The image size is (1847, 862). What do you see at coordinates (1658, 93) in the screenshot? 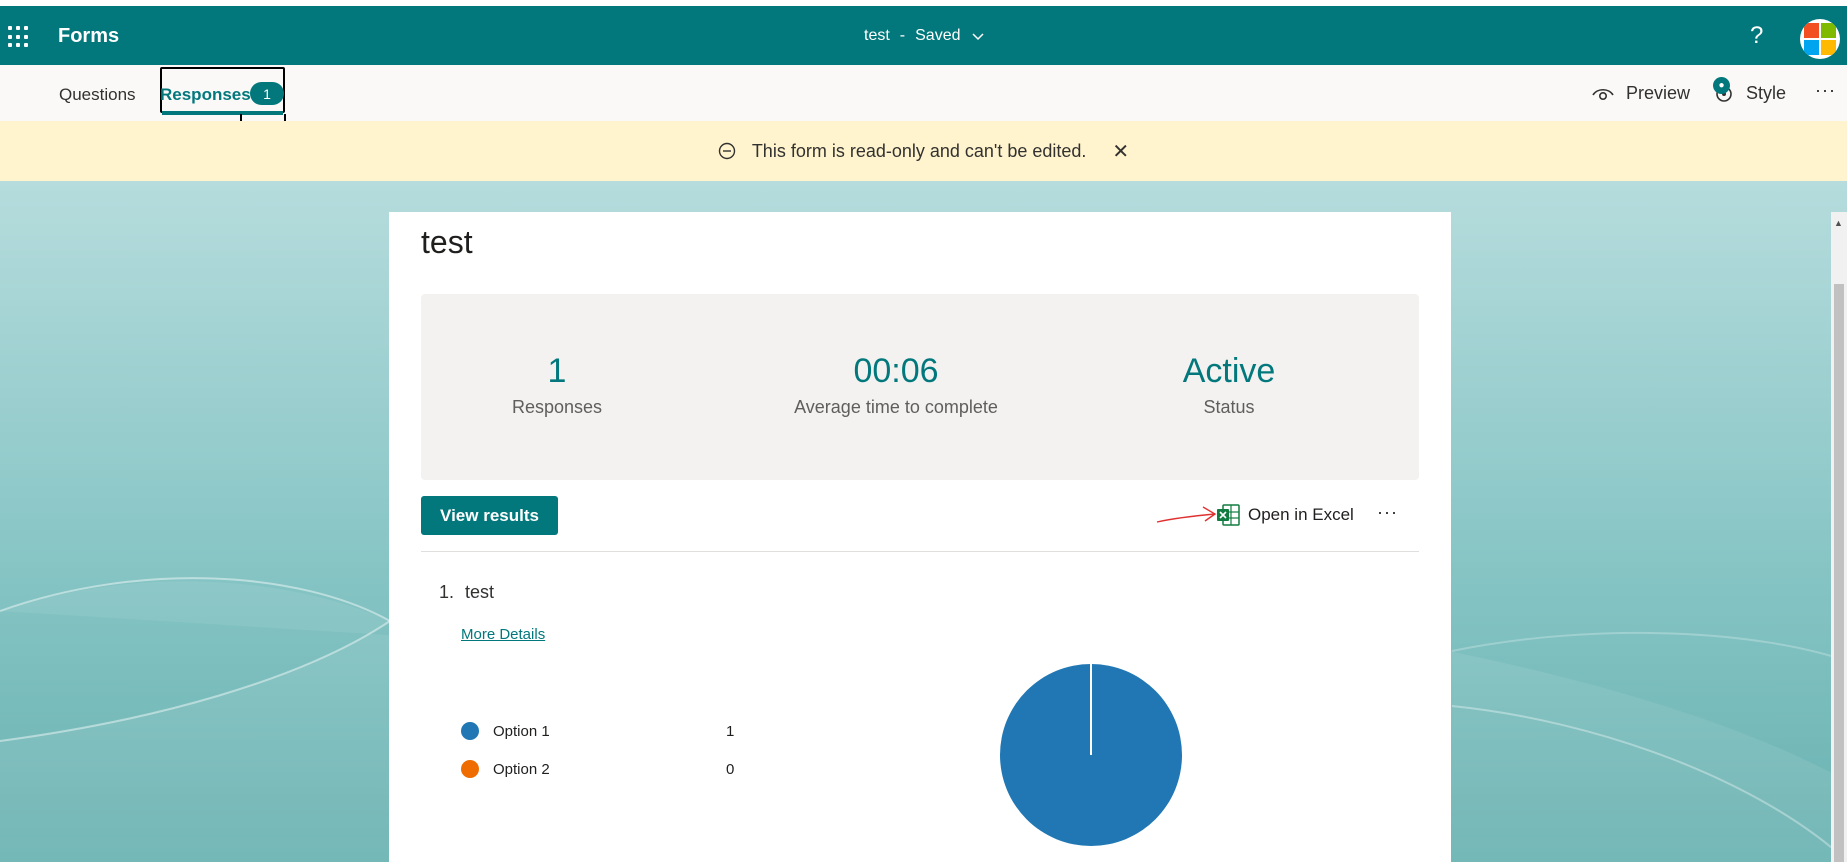
I see `preview-label: Preview` at bounding box center [1658, 93].